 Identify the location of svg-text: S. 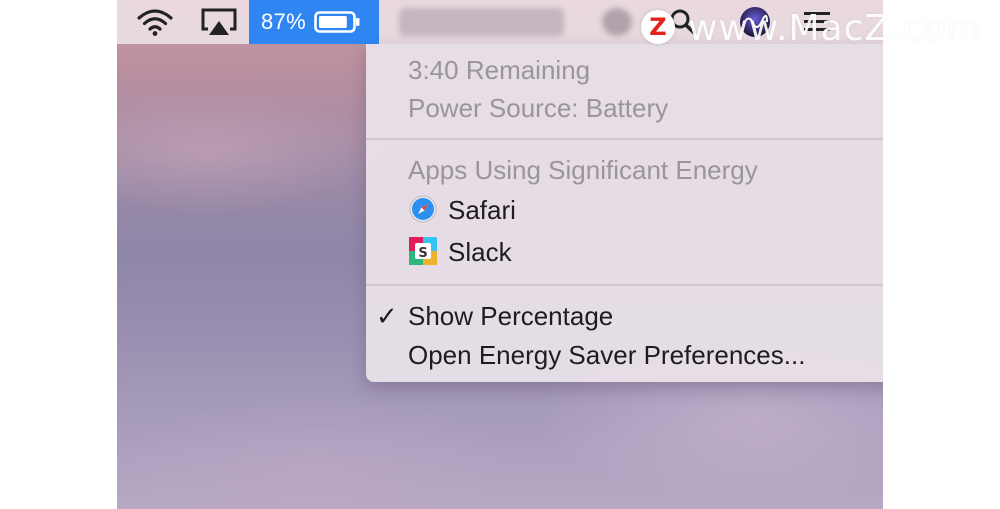
(422, 253).